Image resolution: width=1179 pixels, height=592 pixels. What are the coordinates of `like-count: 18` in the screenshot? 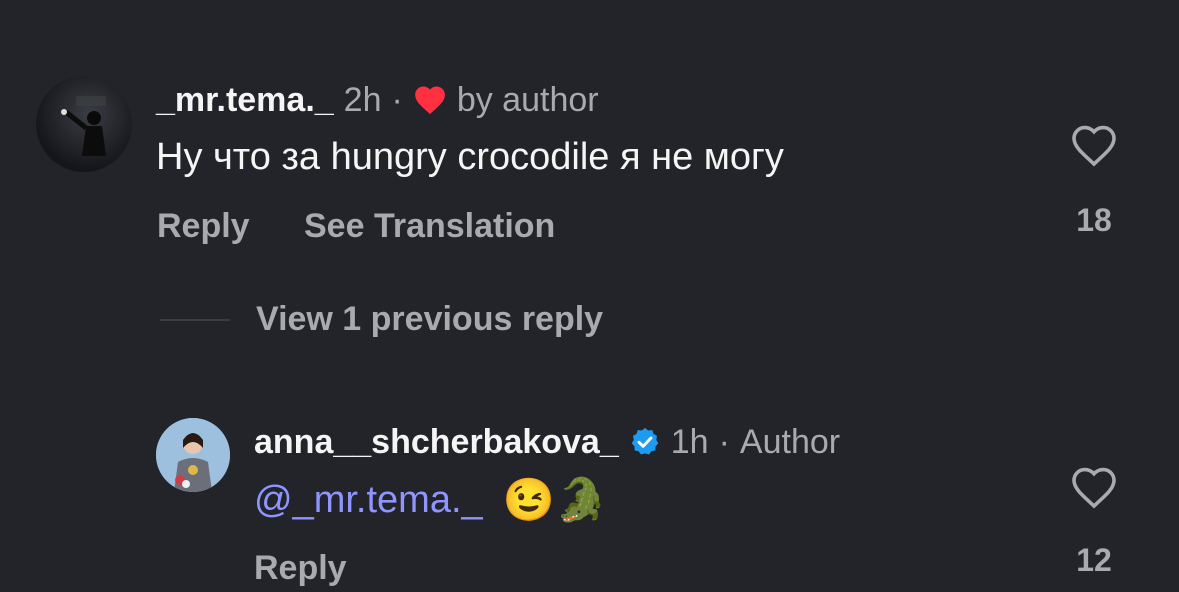 It's located at (1094, 220).